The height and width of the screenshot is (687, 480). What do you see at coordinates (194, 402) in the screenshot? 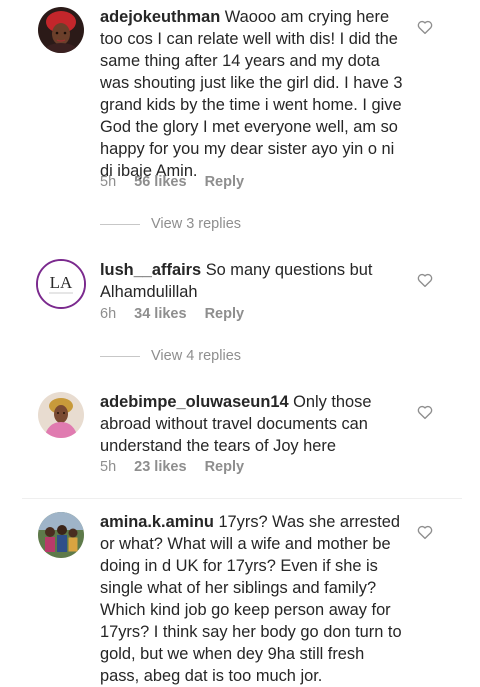
I see `comment-username: adebimpe_oluwaseun14` at bounding box center [194, 402].